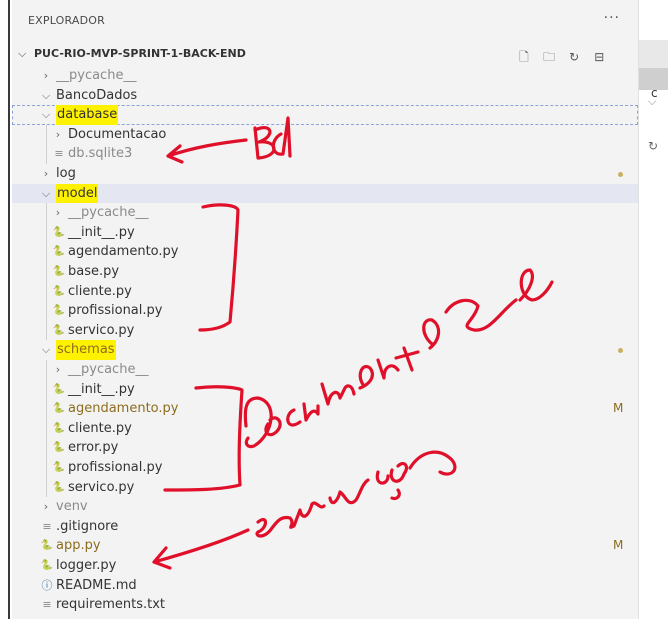 The height and width of the screenshot is (619, 668). Describe the element at coordinates (325, 252) in the screenshot. I see `tree-file: 🐍 agendamento.py` at that location.